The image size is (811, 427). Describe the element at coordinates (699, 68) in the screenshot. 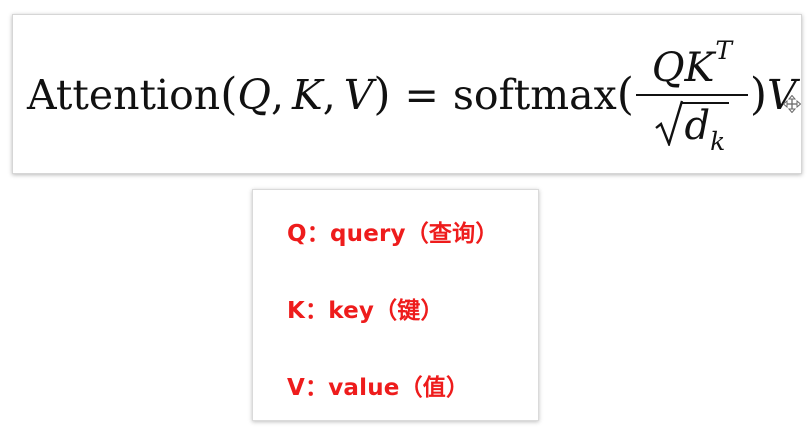

I see `numerator-k: K` at that location.